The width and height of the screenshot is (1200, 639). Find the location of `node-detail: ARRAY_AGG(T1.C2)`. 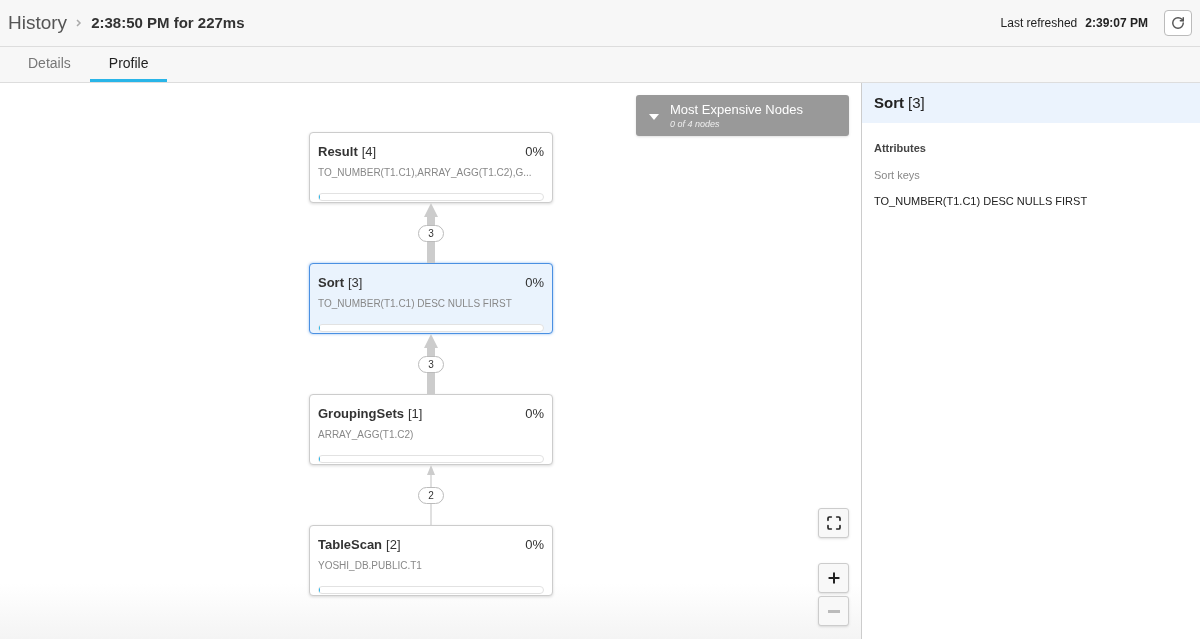

node-detail: ARRAY_AGG(T1.C2) is located at coordinates (366, 434).